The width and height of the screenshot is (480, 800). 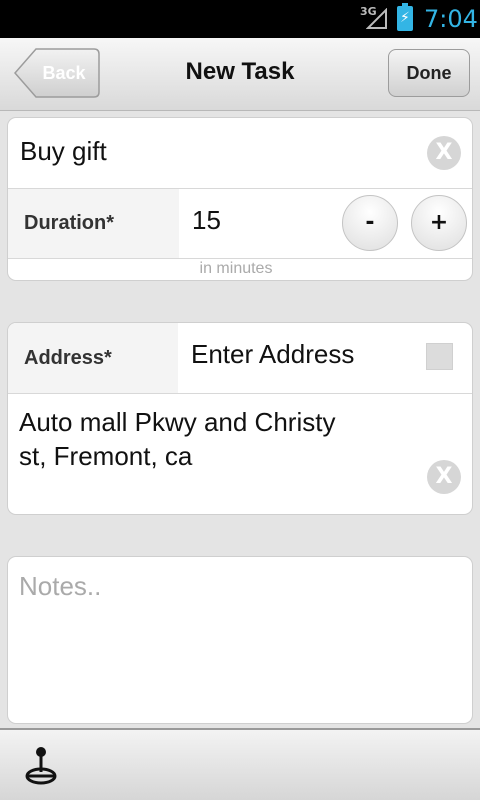 What do you see at coordinates (439, 356) in the screenshot?
I see `address-checkbox` at bounding box center [439, 356].